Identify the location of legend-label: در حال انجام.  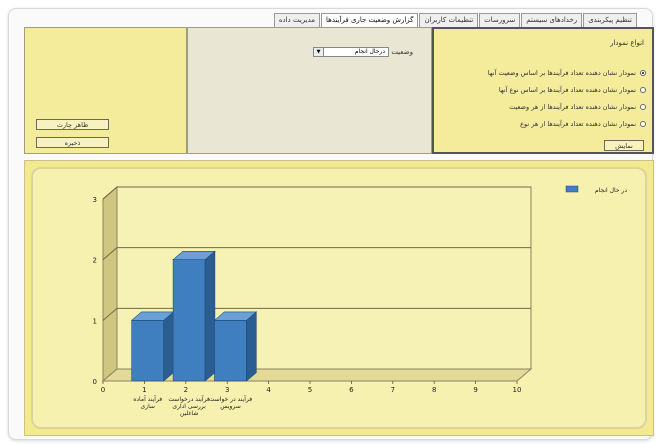
(611, 190).